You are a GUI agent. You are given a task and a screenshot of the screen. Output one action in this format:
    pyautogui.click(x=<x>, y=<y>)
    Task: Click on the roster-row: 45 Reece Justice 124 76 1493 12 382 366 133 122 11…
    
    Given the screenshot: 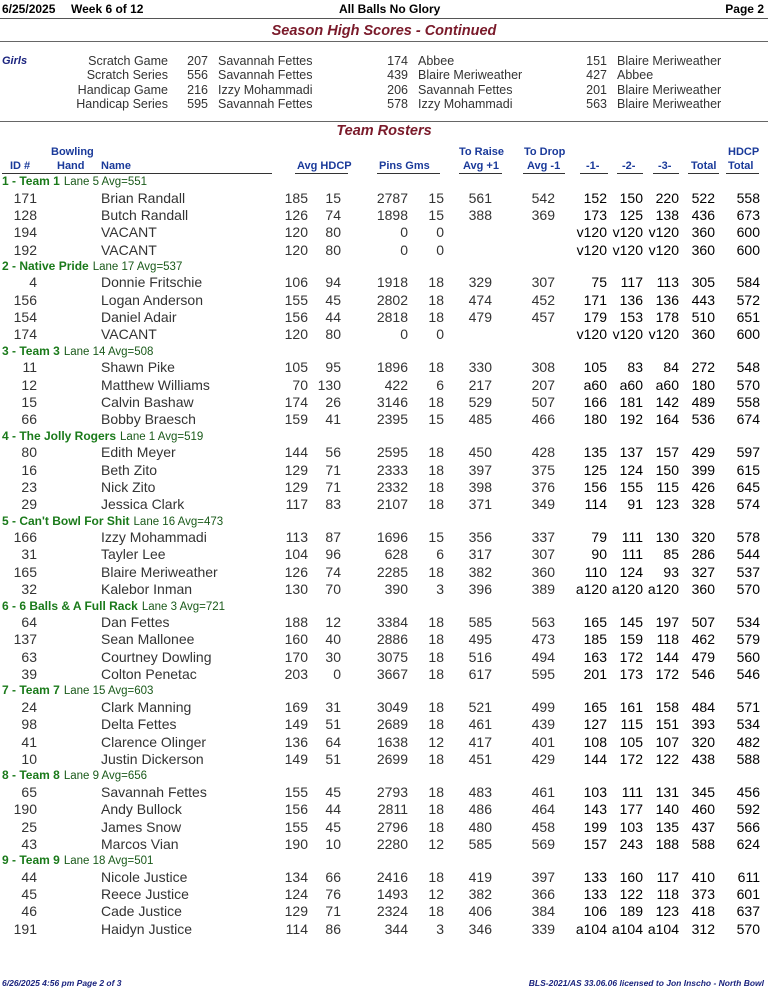 What is the action you would take?
    pyautogui.click(x=384, y=894)
    